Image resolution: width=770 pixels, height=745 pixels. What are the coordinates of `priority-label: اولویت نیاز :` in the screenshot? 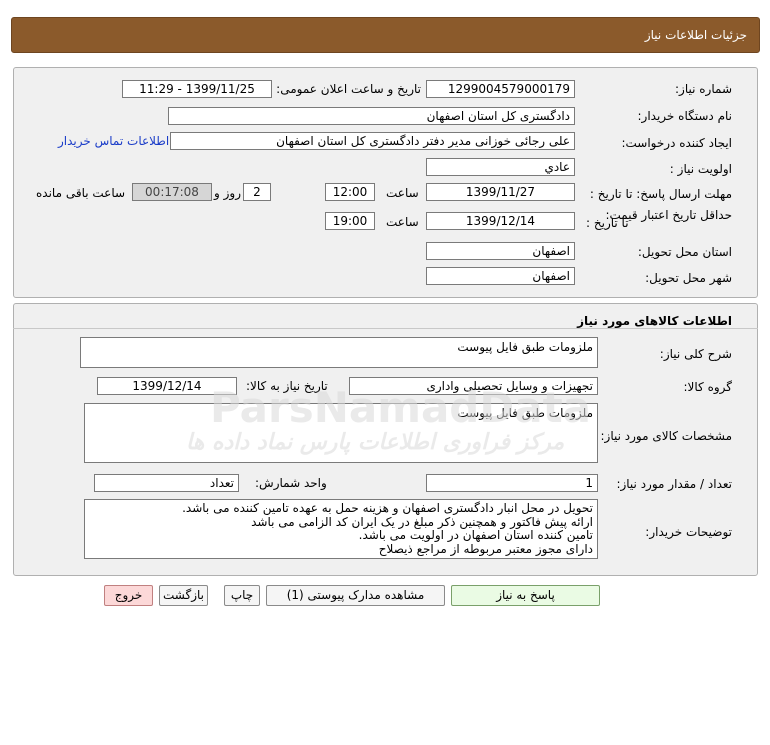 It's located at (700, 169).